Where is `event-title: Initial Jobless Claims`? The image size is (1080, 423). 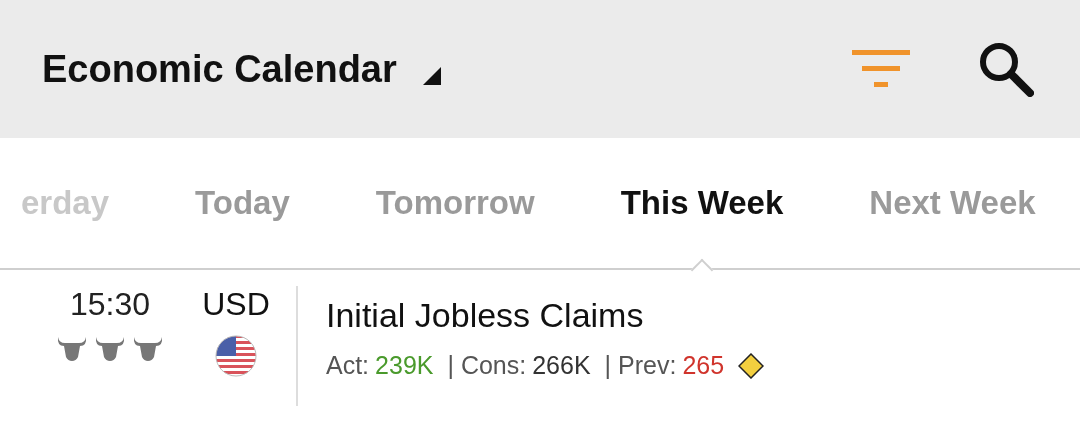
event-title: Initial Jobless Claims is located at coordinates (485, 315).